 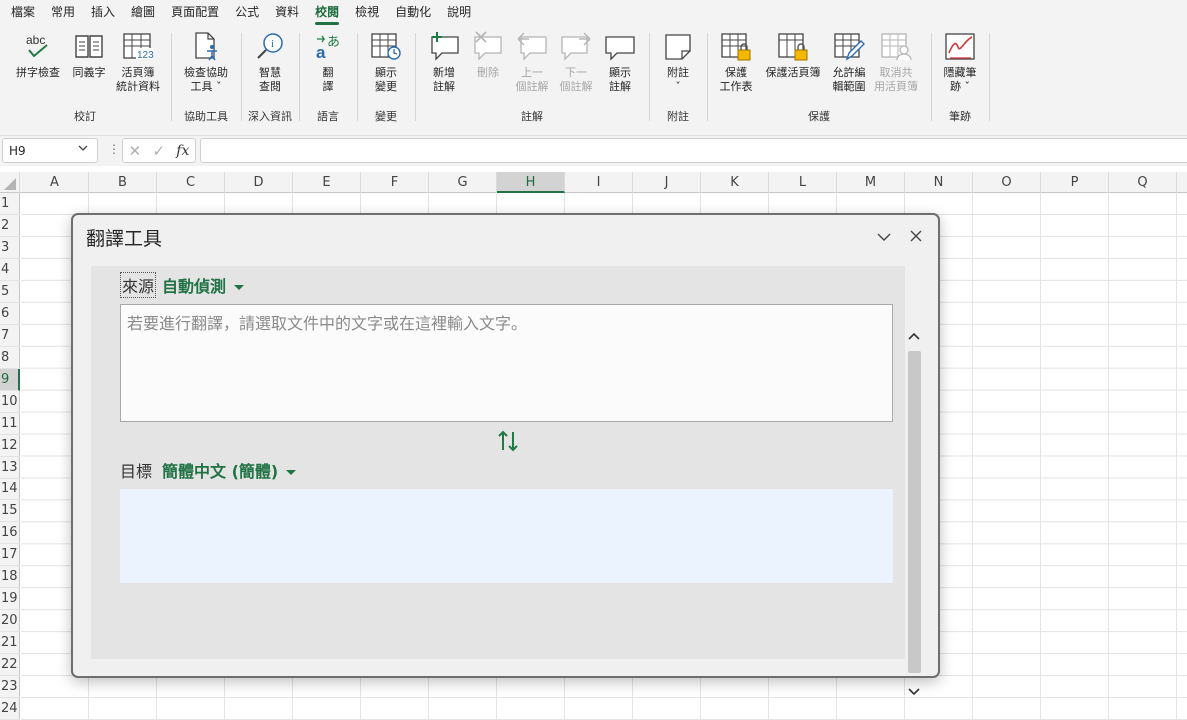 I want to click on tab-8: 檢視, so click(x=367, y=15).